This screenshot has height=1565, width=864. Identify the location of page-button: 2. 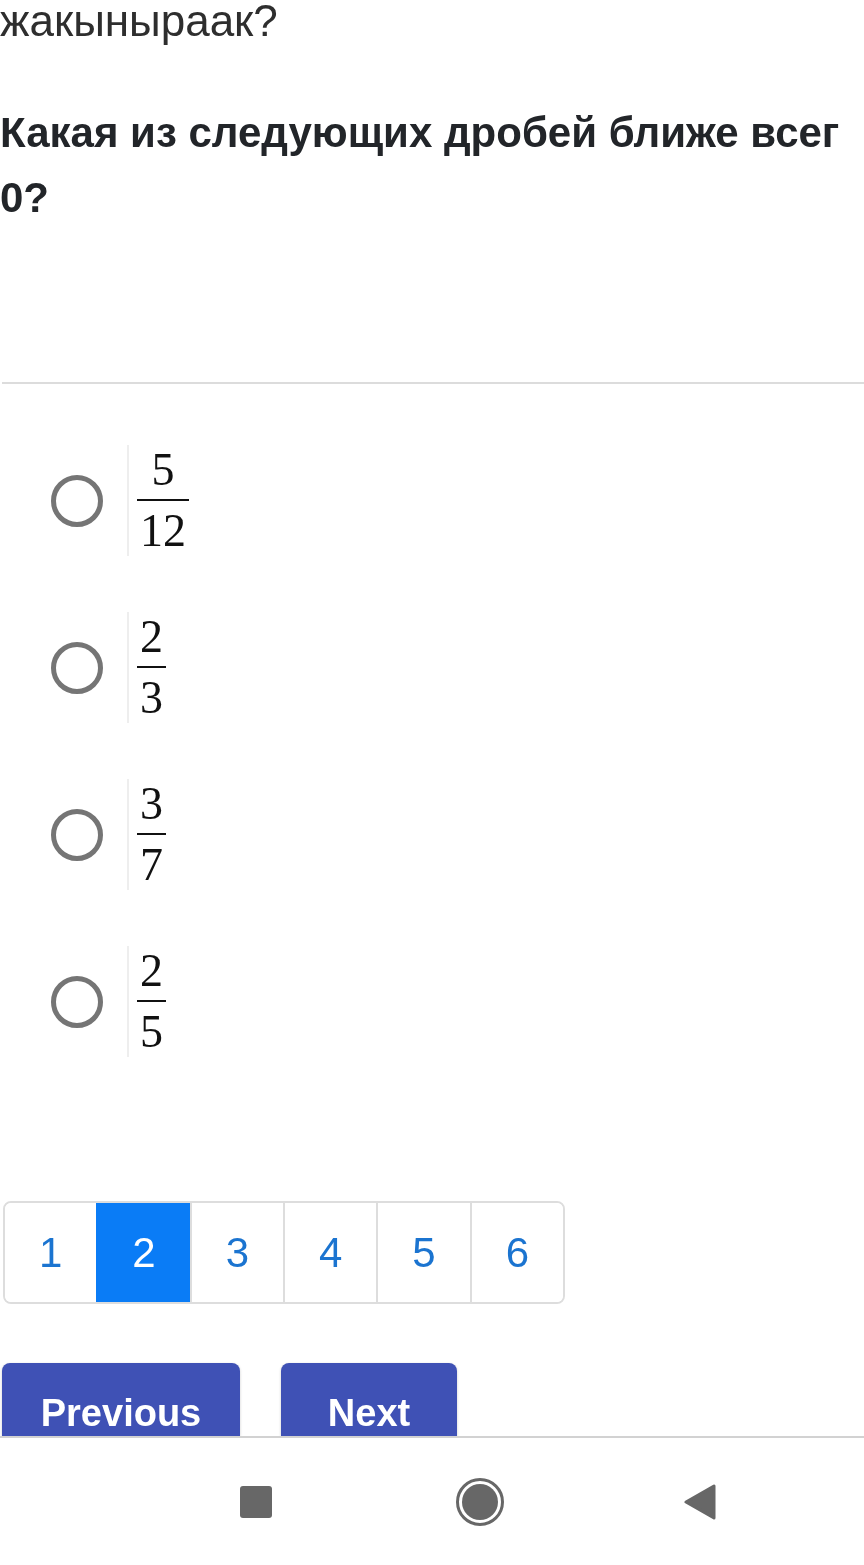
(143, 1252).